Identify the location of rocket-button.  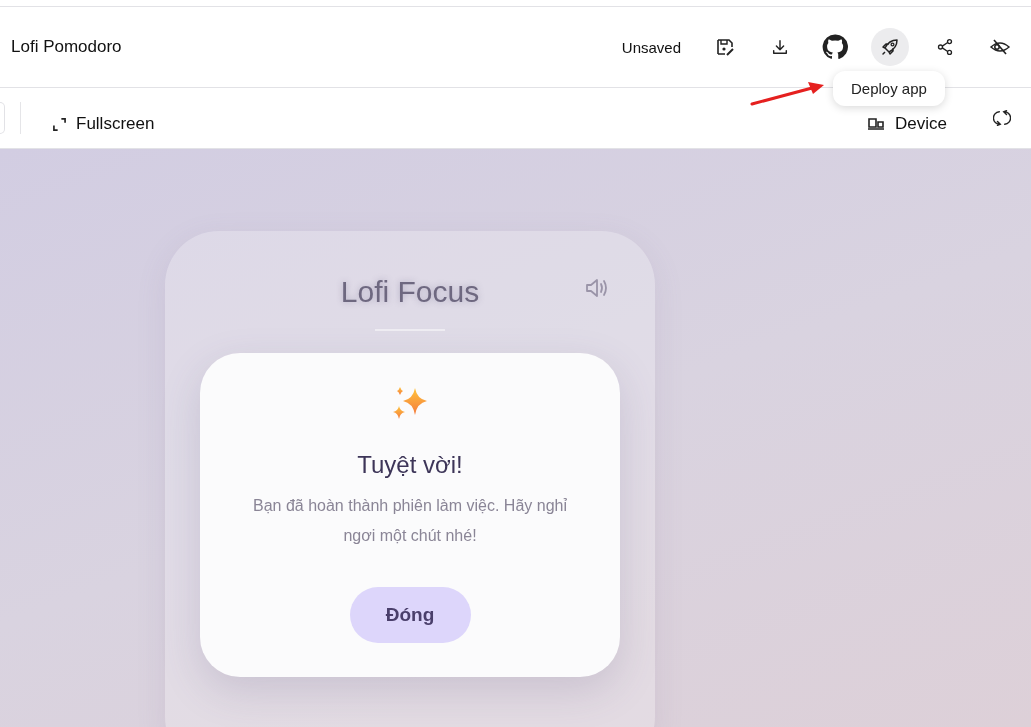
(890, 47).